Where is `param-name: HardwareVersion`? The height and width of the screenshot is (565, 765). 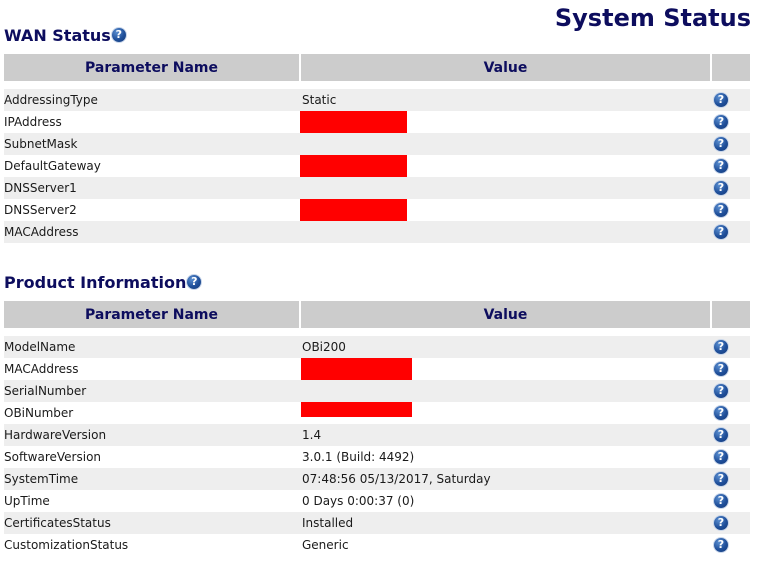 param-name: HardwareVersion is located at coordinates (55, 435).